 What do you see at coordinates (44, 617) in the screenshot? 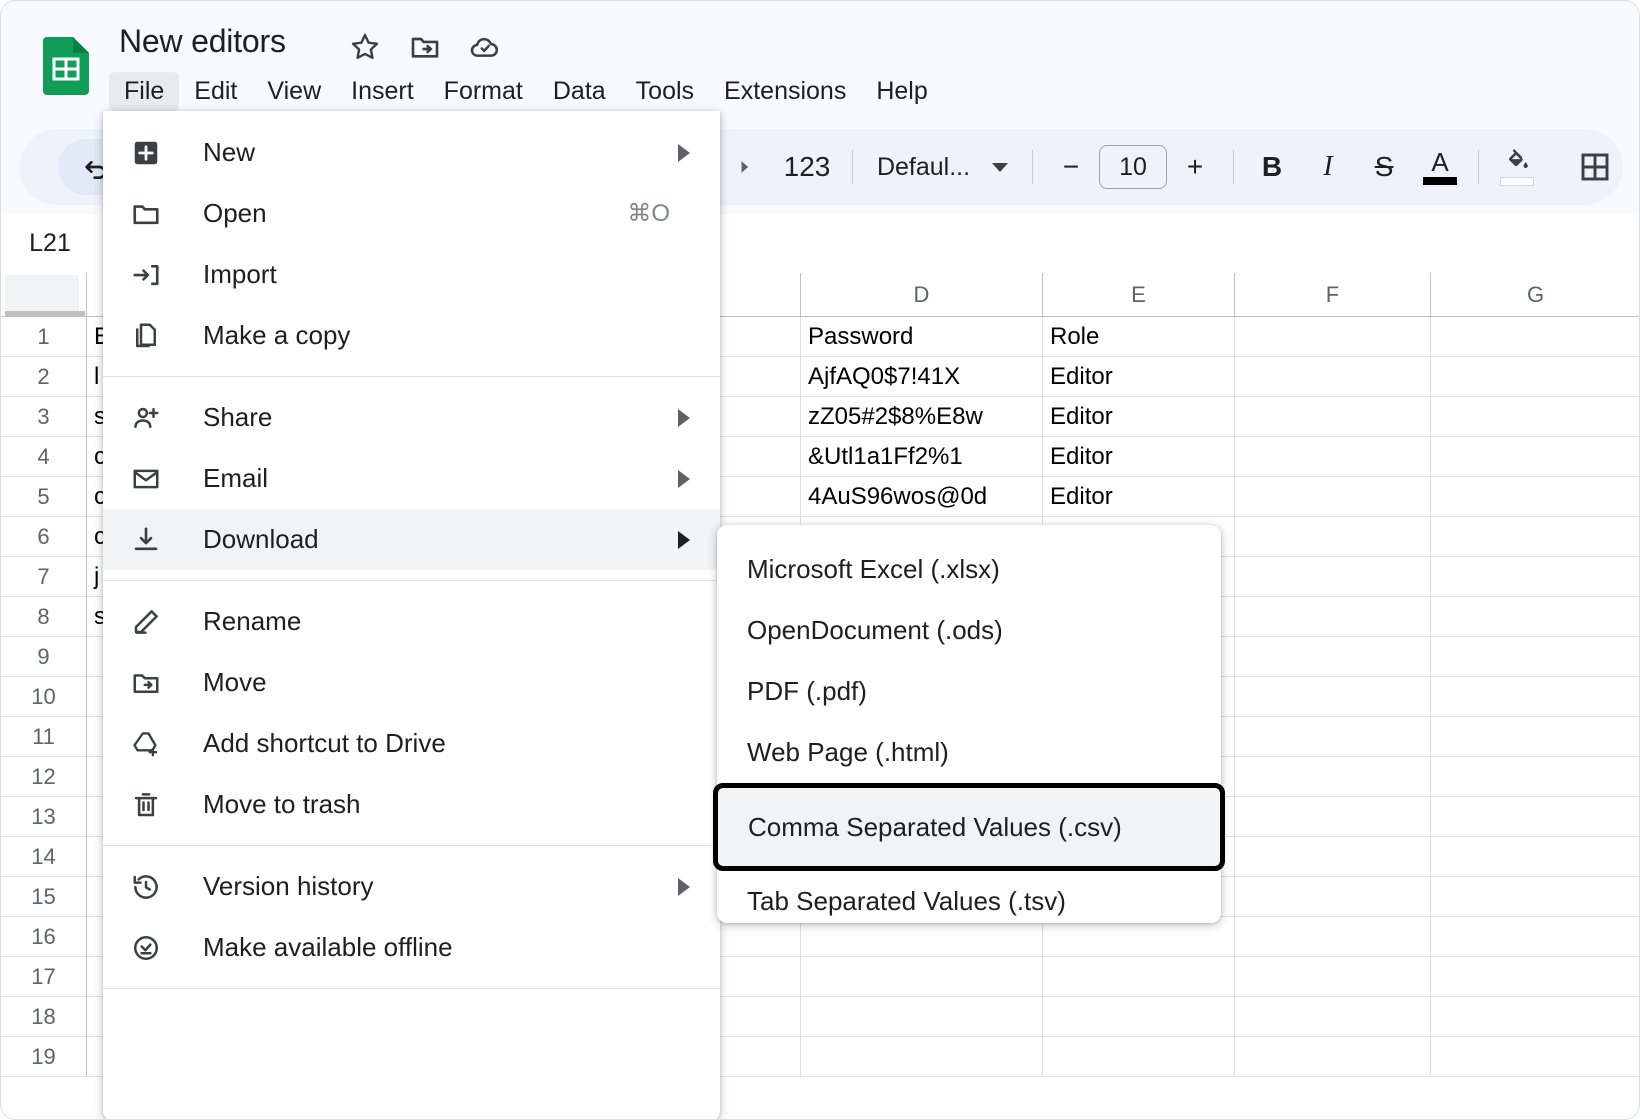
I see `row-header: 8` at bounding box center [44, 617].